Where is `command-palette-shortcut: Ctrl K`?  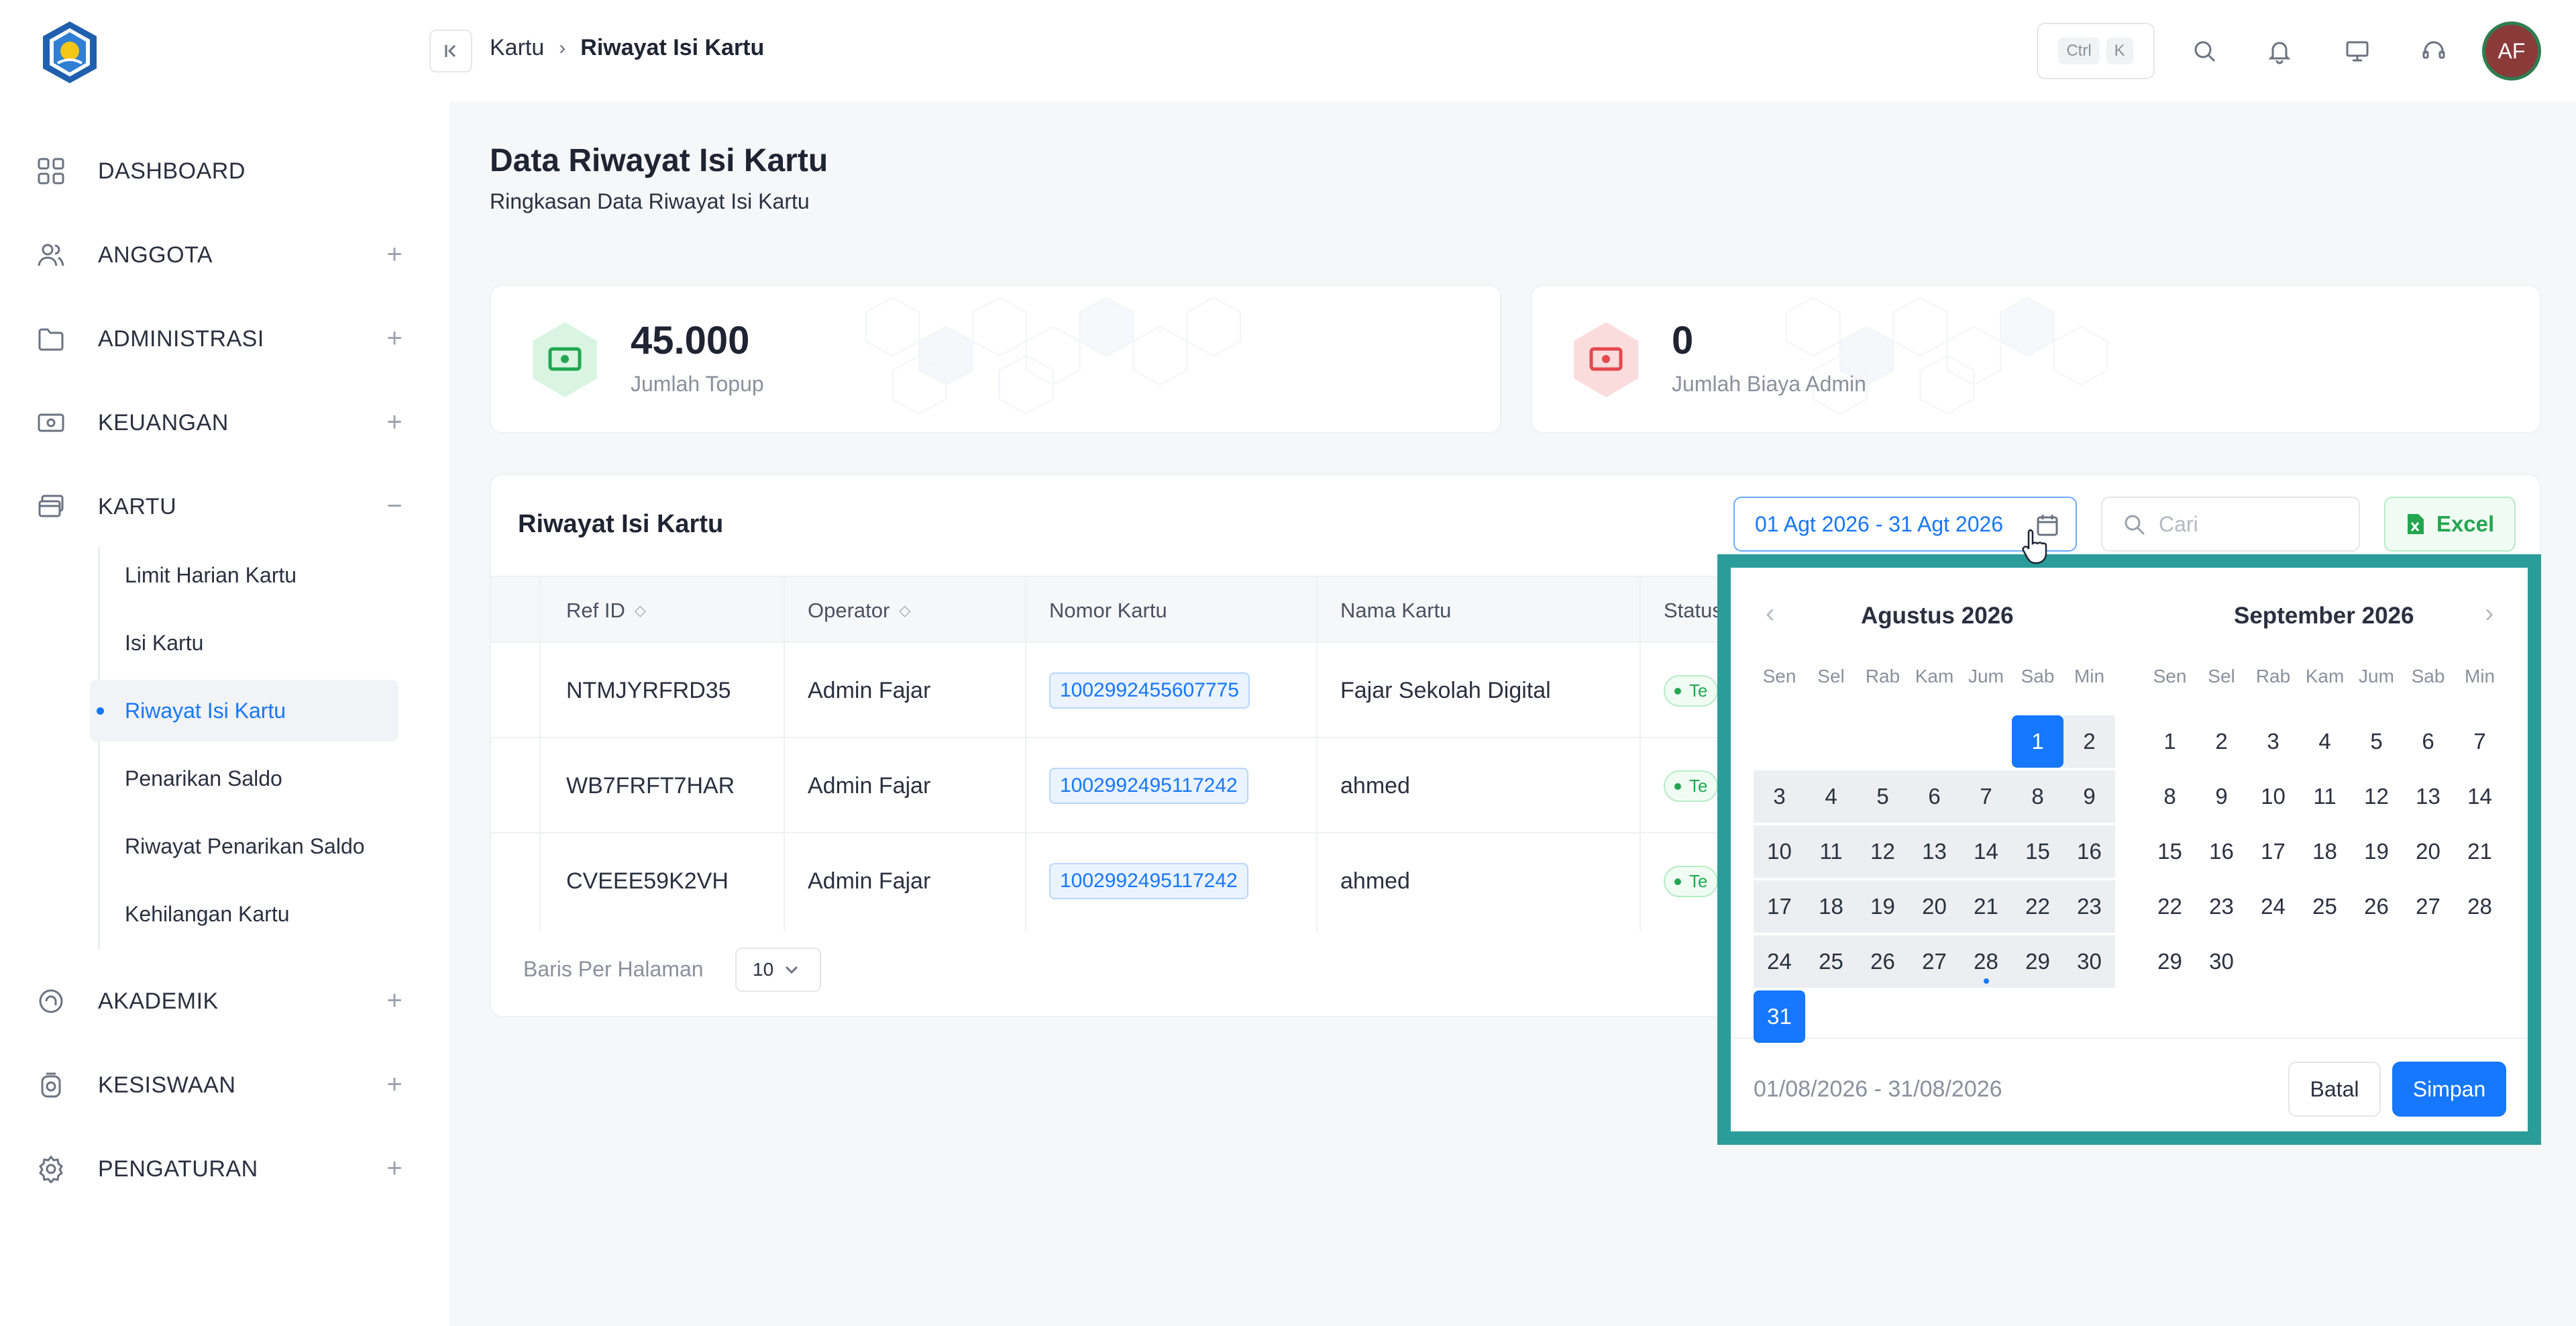
command-palette-shortcut: Ctrl K is located at coordinates (2096, 51).